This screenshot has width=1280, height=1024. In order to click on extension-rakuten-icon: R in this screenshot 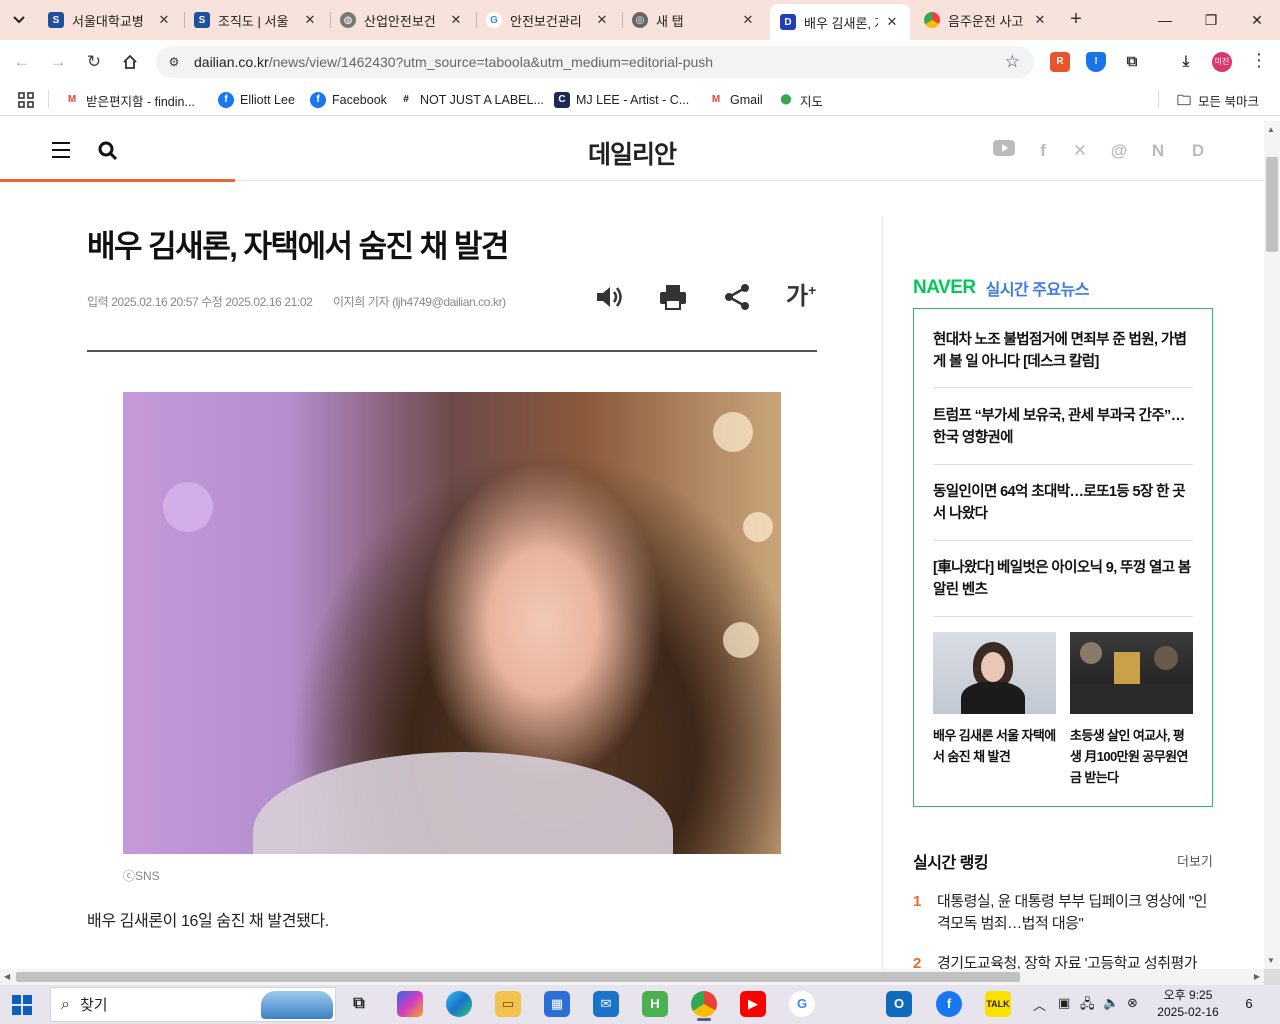, I will do `click(1060, 62)`.